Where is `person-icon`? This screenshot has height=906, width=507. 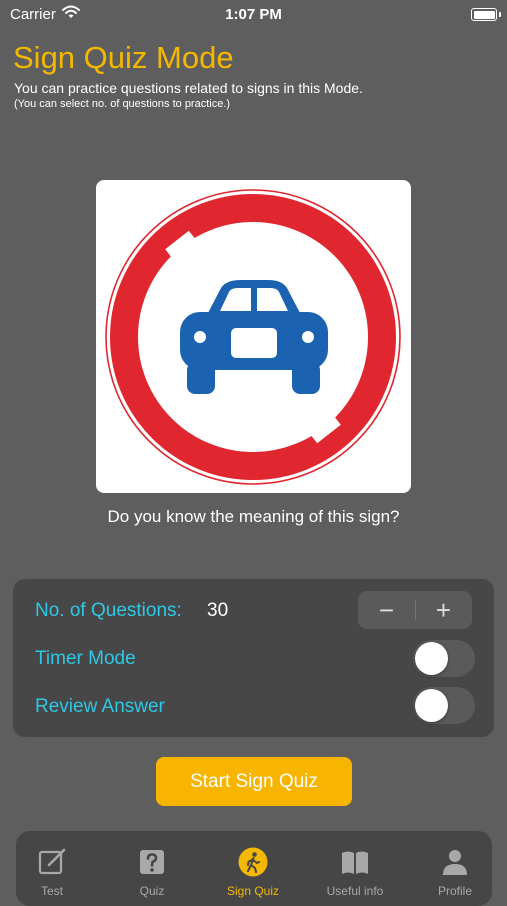 person-icon is located at coordinates (455, 862).